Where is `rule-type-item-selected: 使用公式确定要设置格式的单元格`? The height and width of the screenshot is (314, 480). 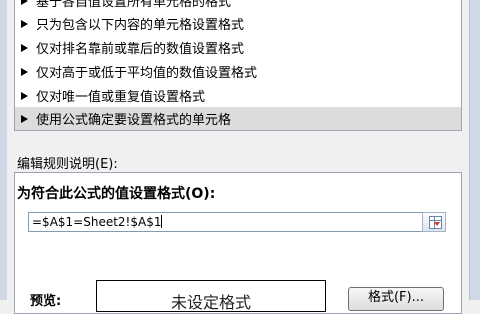
rule-type-item-selected: 使用公式确定要设置格式的单元格 is located at coordinates (238, 118).